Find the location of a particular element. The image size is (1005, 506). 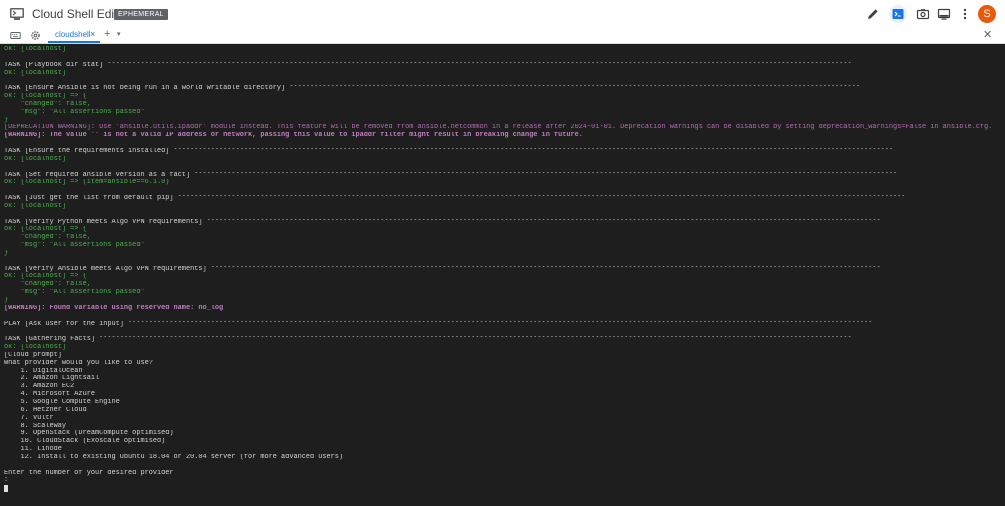

cloud-shell-logo-icon is located at coordinates (17, 14).